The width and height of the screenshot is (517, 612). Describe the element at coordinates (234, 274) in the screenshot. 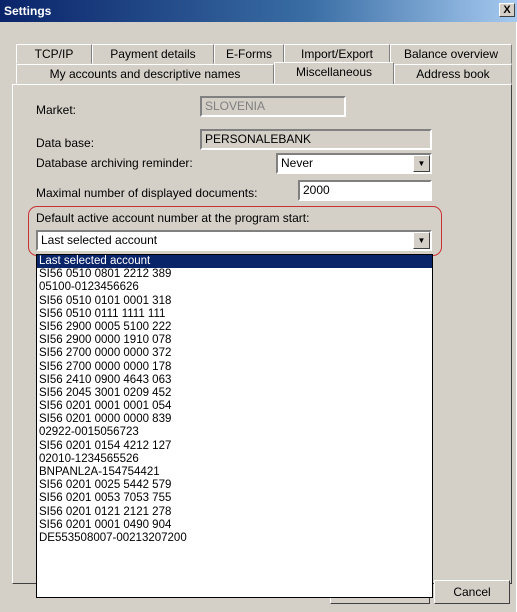

I see `dropdown-option: SI56 0510 0801 2212 389` at that location.